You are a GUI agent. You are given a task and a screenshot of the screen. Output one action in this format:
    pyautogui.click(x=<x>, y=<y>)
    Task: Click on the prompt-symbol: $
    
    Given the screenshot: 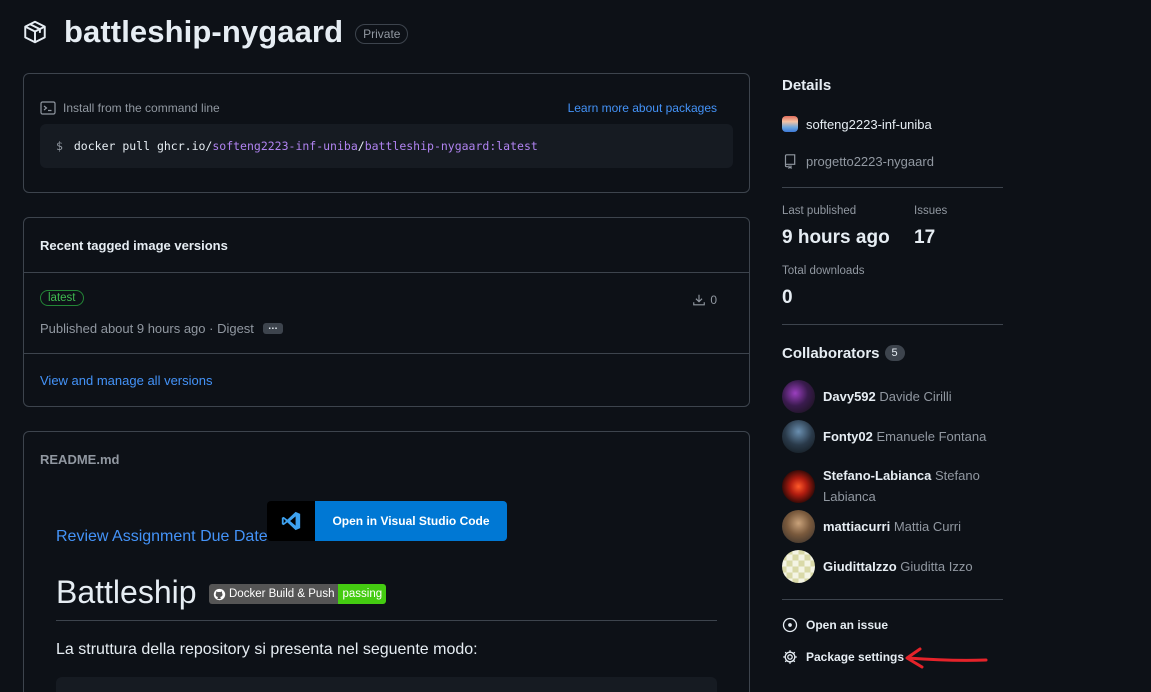 What is the action you would take?
    pyautogui.click(x=59, y=146)
    